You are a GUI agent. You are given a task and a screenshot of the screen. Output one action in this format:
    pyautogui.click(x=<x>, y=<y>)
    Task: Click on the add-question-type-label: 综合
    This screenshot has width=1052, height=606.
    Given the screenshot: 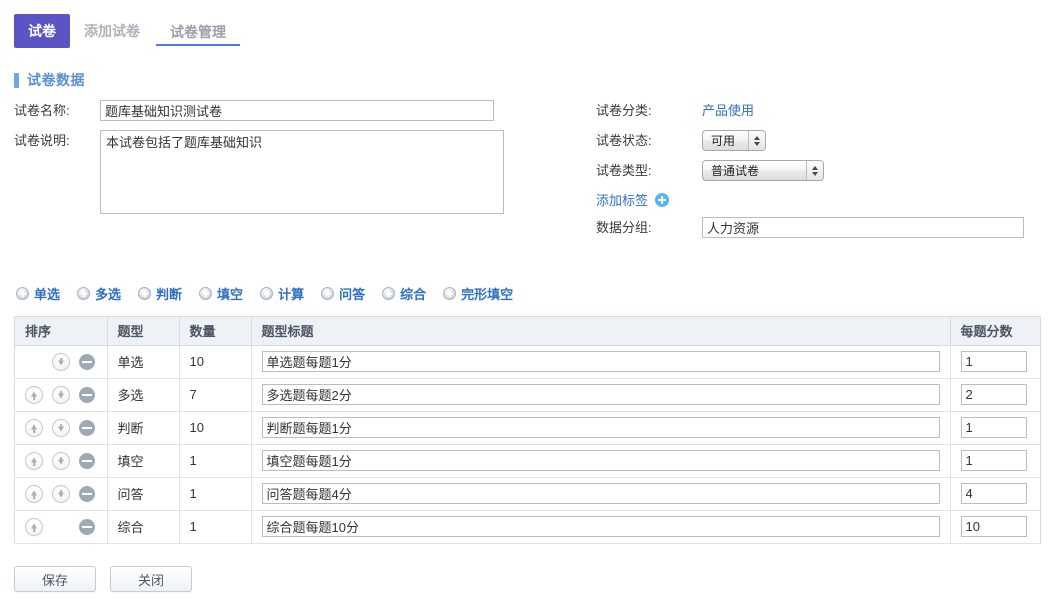 What is the action you would take?
    pyautogui.click(x=413, y=294)
    